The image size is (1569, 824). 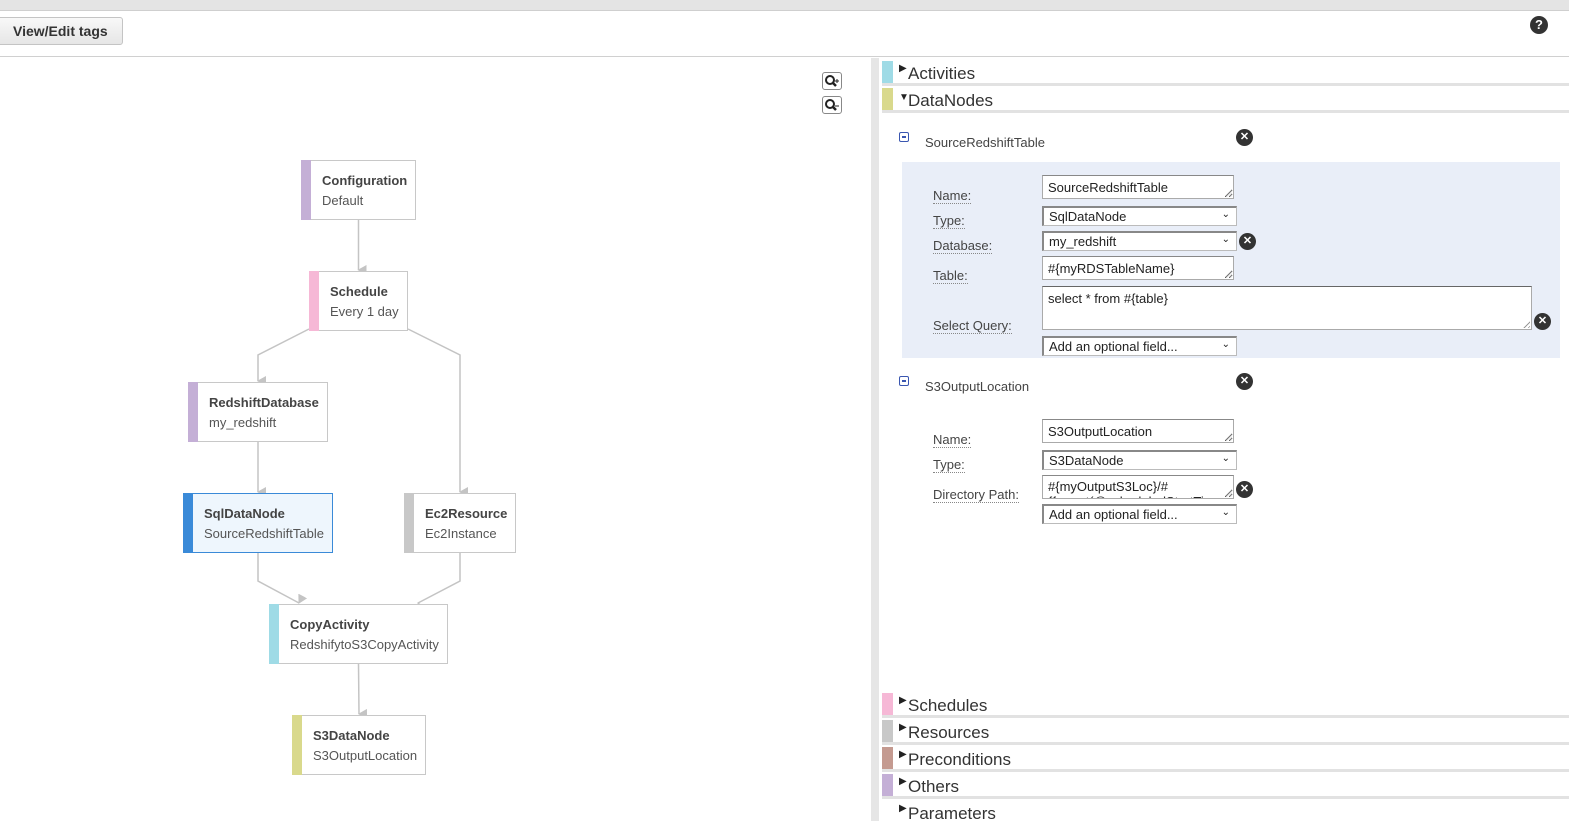 What do you see at coordinates (1287, 308) in the screenshot?
I see `select-query-textarea: select * from #{table}` at bounding box center [1287, 308].